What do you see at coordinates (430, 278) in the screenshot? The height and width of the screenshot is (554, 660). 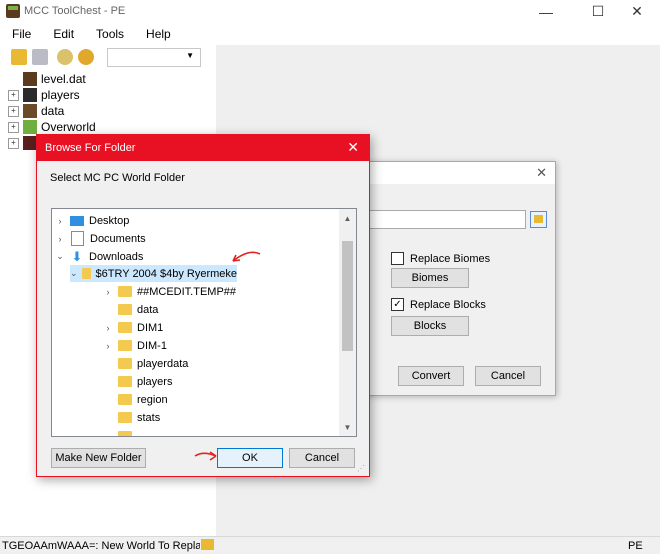 I see `biomes-button: Biomes` at bounding box center [430, 278].